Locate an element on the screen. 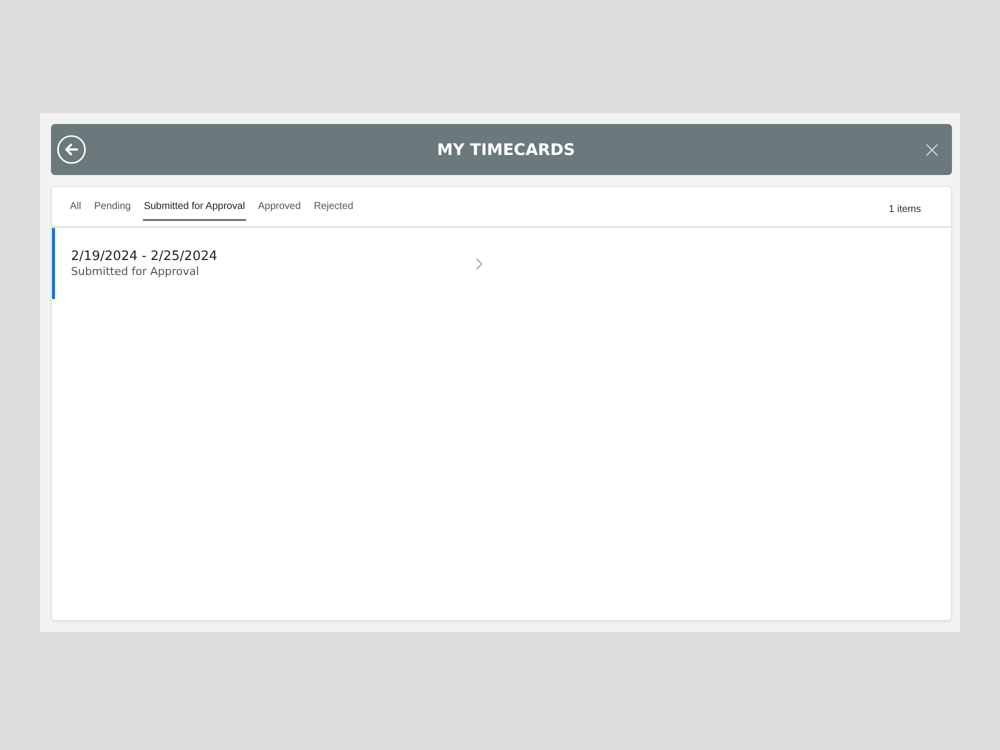 The image size is (1000, 750). filter-tab: Approved is located at coordinates (279, 204).